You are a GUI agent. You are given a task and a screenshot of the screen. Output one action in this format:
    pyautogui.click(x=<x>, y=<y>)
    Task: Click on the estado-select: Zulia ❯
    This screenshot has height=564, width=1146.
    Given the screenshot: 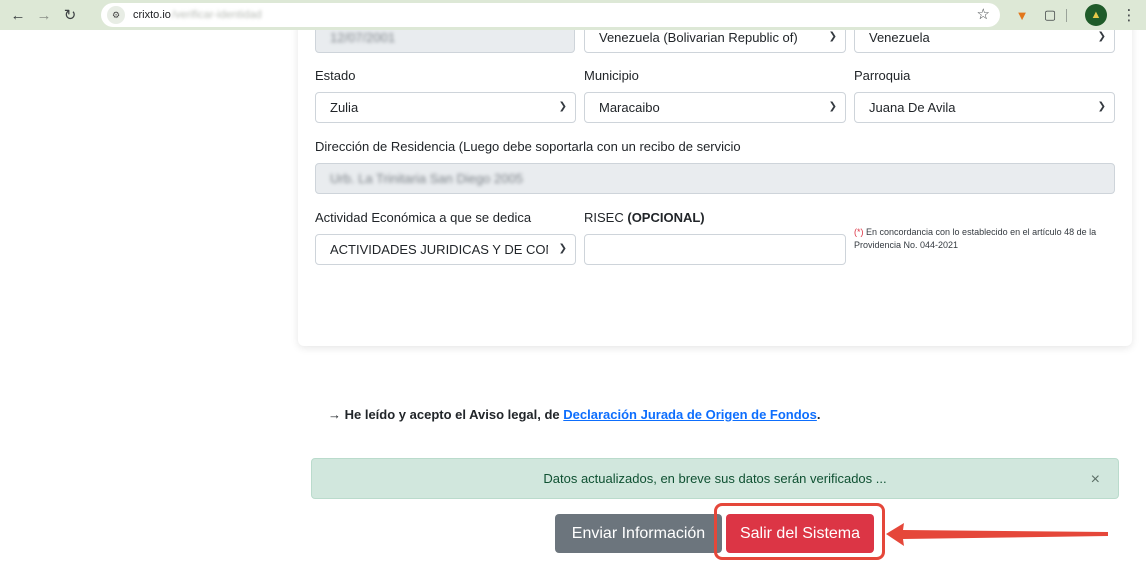 What is the action you would take?
    pyautogui.click(x=445, y=107)
    